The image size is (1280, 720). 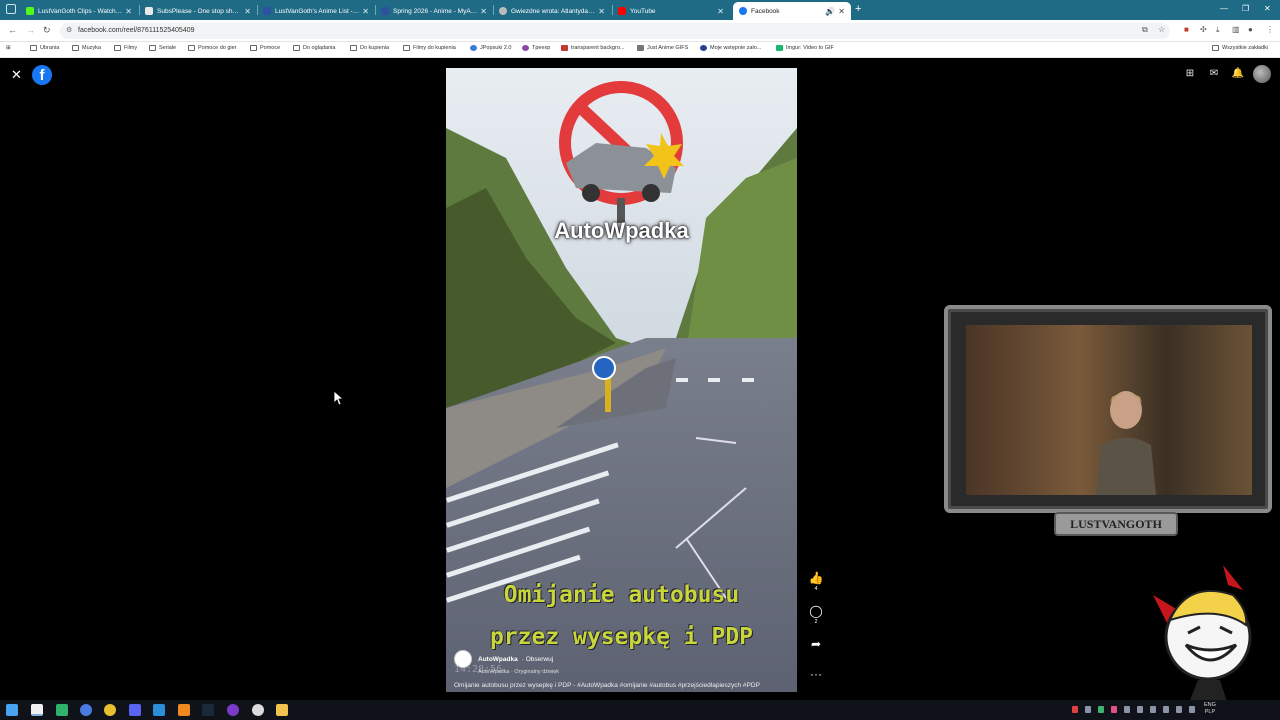 What do you see at coordinates (816, 674) in the screenshot?
I see `more-options-button: ···` at bounding box center [816, 674].